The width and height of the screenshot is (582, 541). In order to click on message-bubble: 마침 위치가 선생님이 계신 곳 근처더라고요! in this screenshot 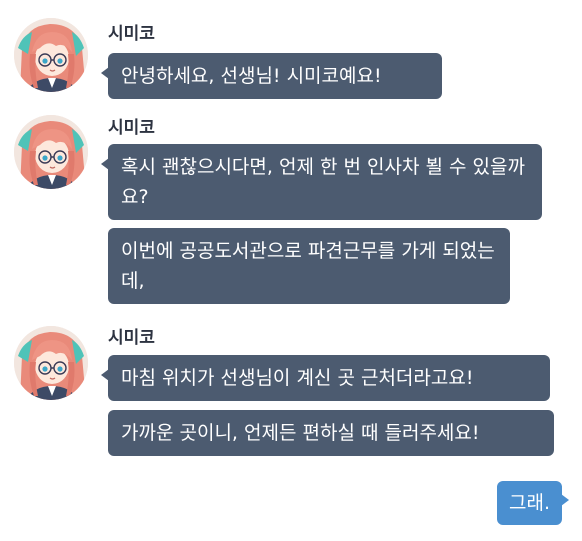, I will do `click(325, 378)`.